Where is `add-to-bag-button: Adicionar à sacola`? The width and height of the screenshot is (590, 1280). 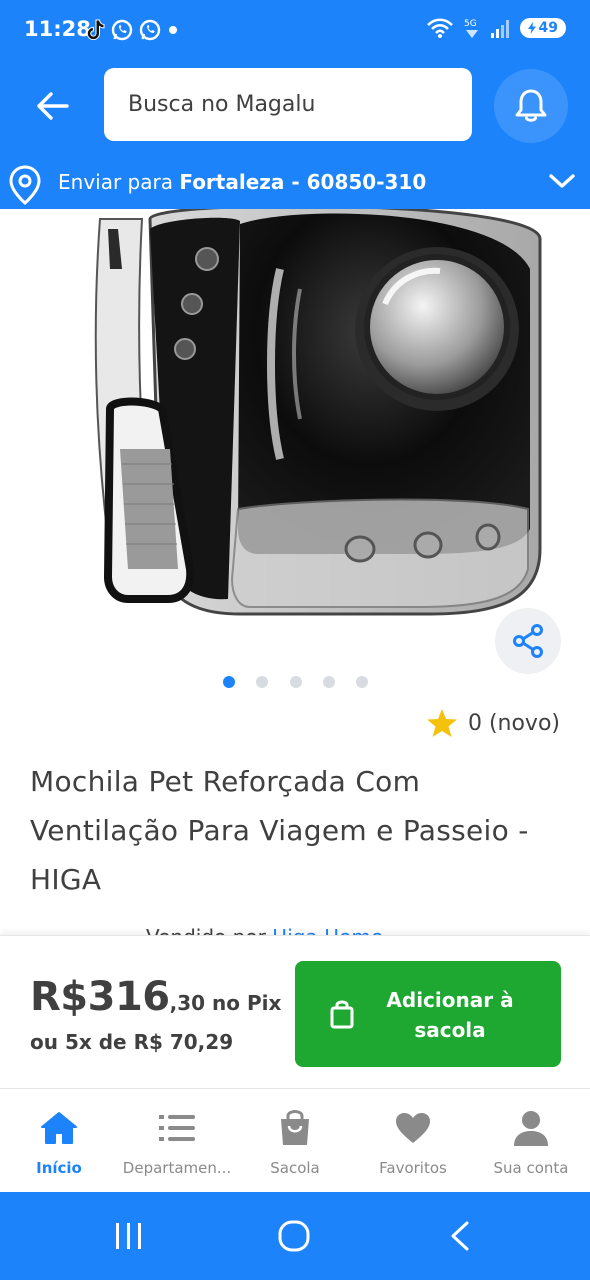 add-to-bag-button: Adicionar à sacola is located at coordinates (428, 1014).